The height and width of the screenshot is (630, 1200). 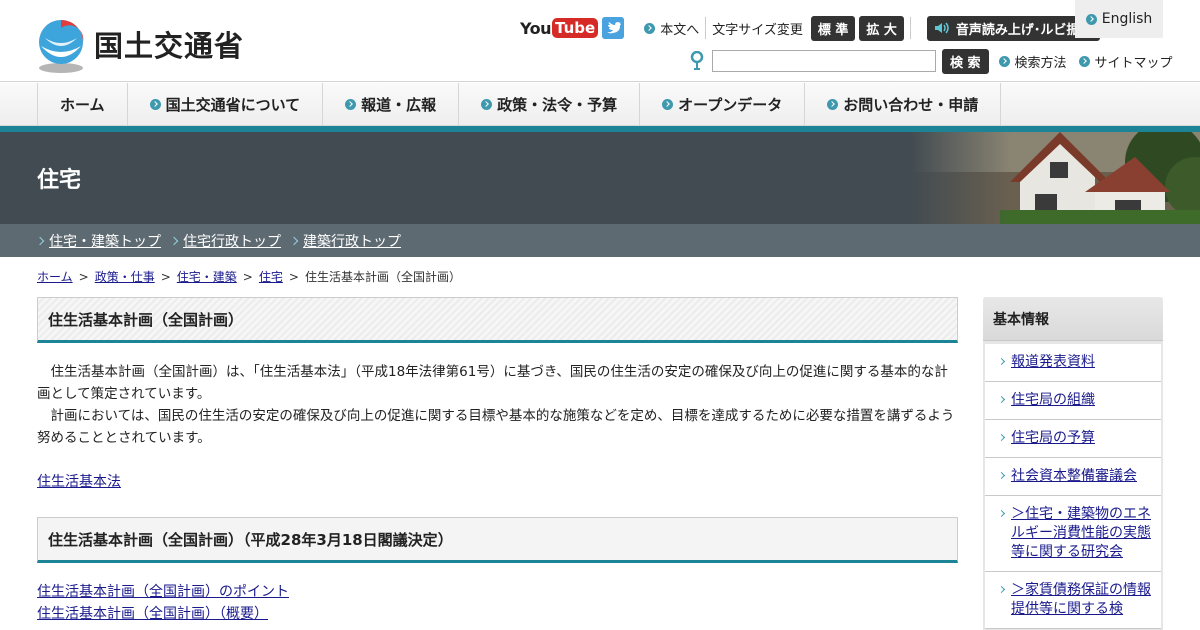 I want to click on font-size-standard-button: 標 準, so click(x=833, y=28).